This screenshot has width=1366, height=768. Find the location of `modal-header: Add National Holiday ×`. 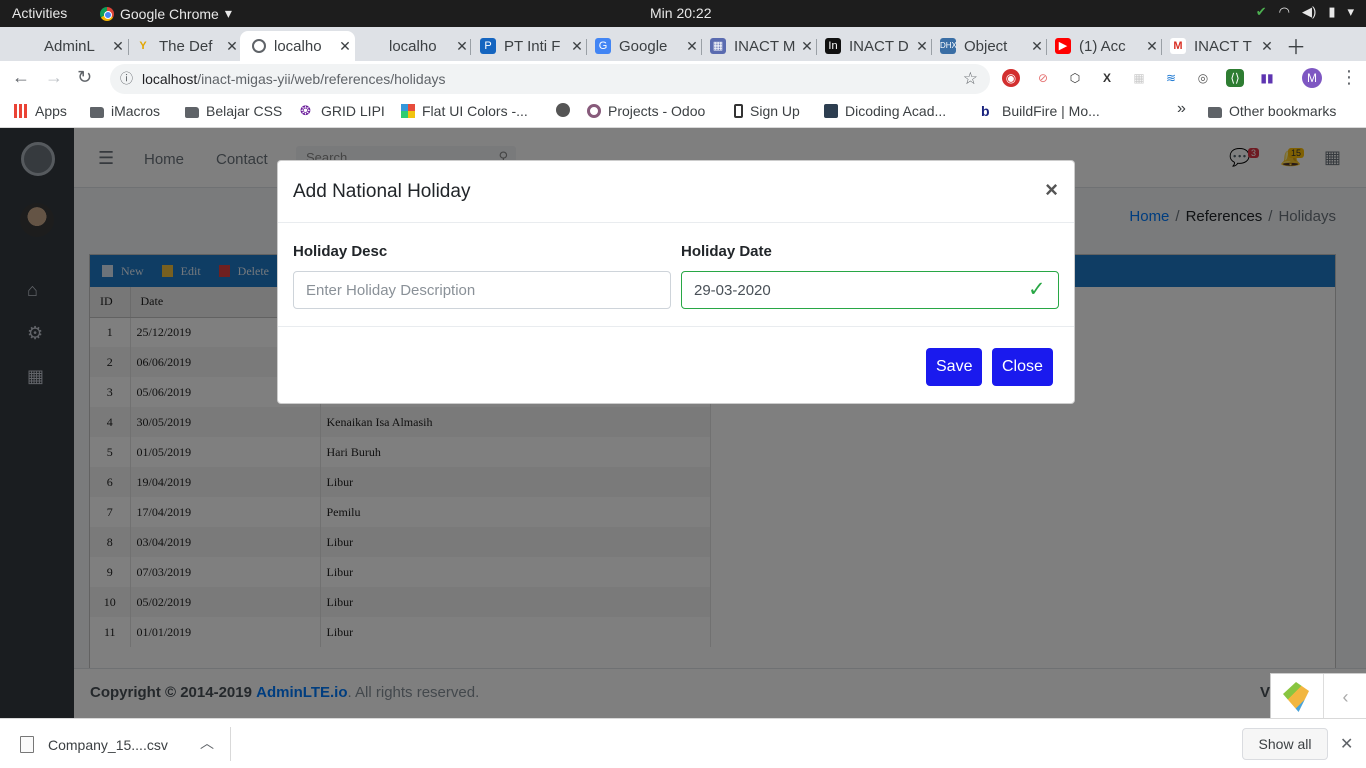

modal-header: Add National Holiday × is located at coordinates (676, 192).